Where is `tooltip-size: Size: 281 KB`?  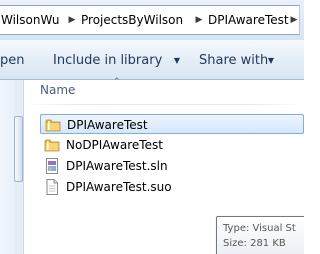 tooltip-size: Size: 281 KB is located at coordinates (254, 243).